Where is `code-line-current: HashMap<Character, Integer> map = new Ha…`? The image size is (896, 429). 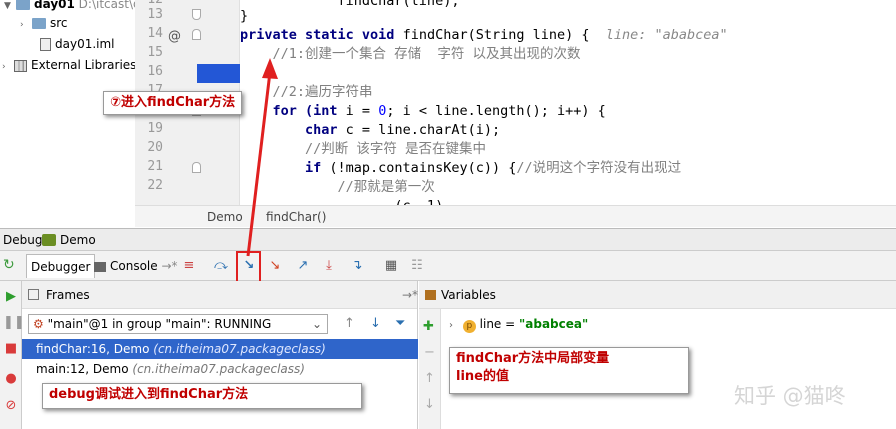
code-line-current: HashMap<Character, Integer> map = new Ha… is located at coordinates (533, 73).